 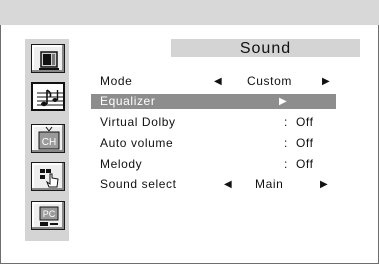 I want to click on top-bar, so click(x=189, y=12).